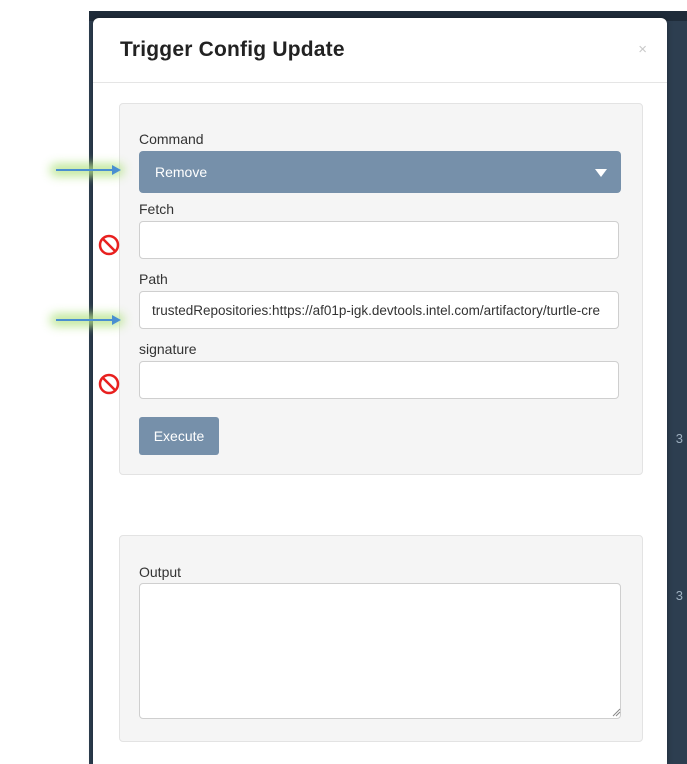 The image size is (687, 764). I want to click on output-label: Output, so click(160, 572).